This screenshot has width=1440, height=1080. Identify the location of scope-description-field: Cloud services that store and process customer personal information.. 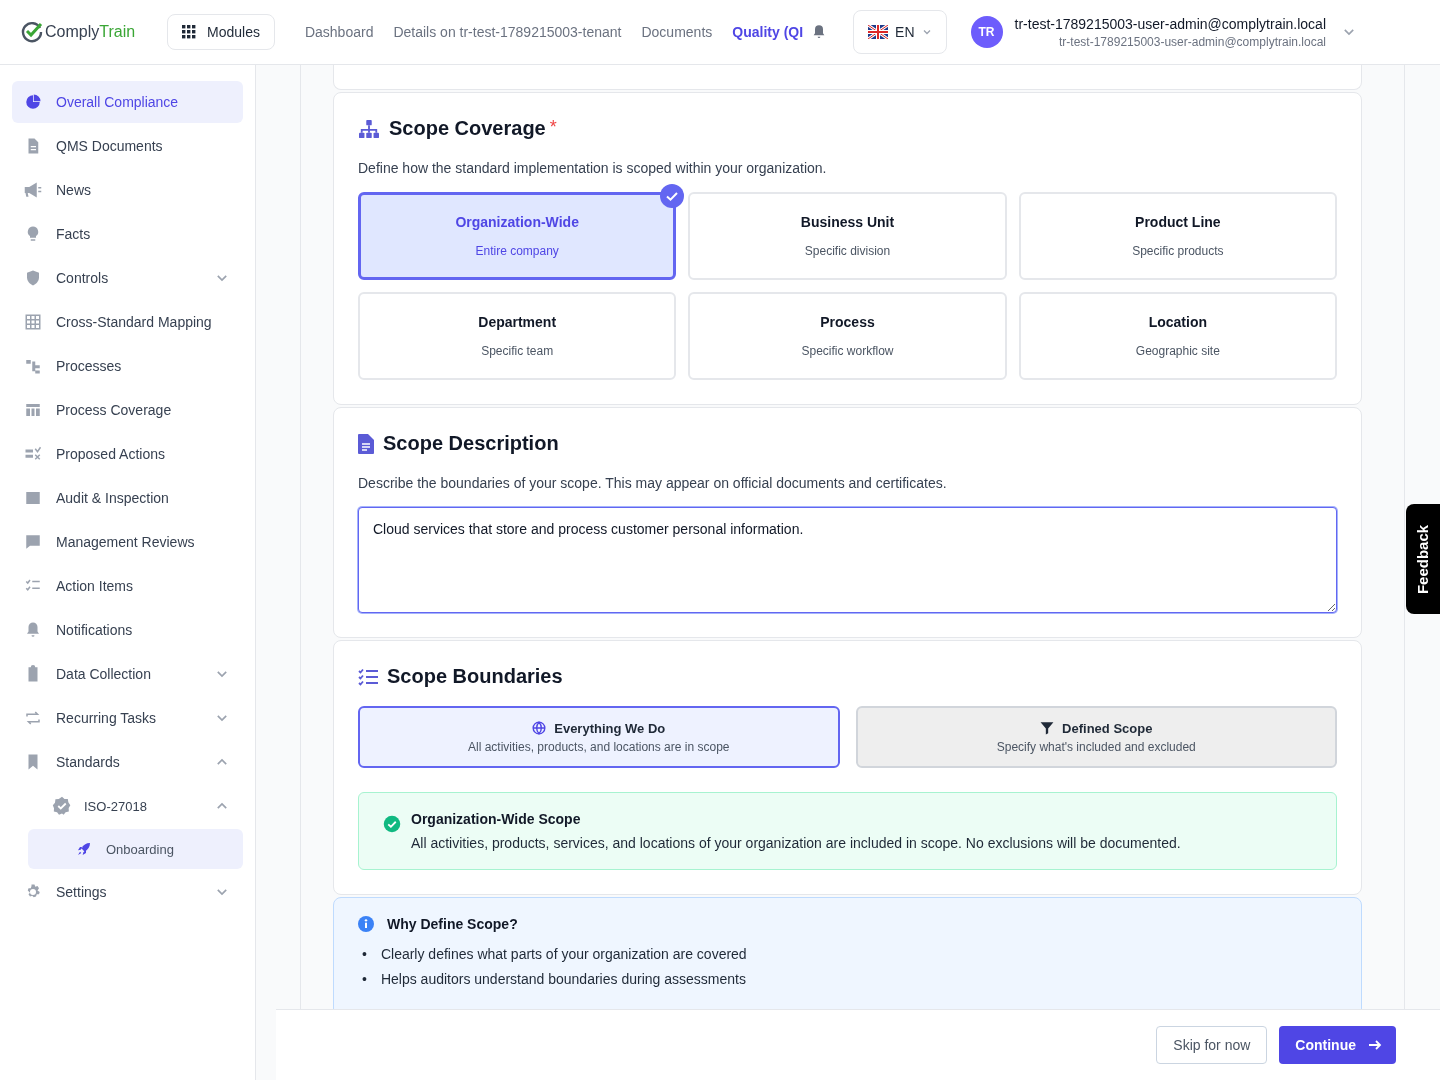
(847, 560).